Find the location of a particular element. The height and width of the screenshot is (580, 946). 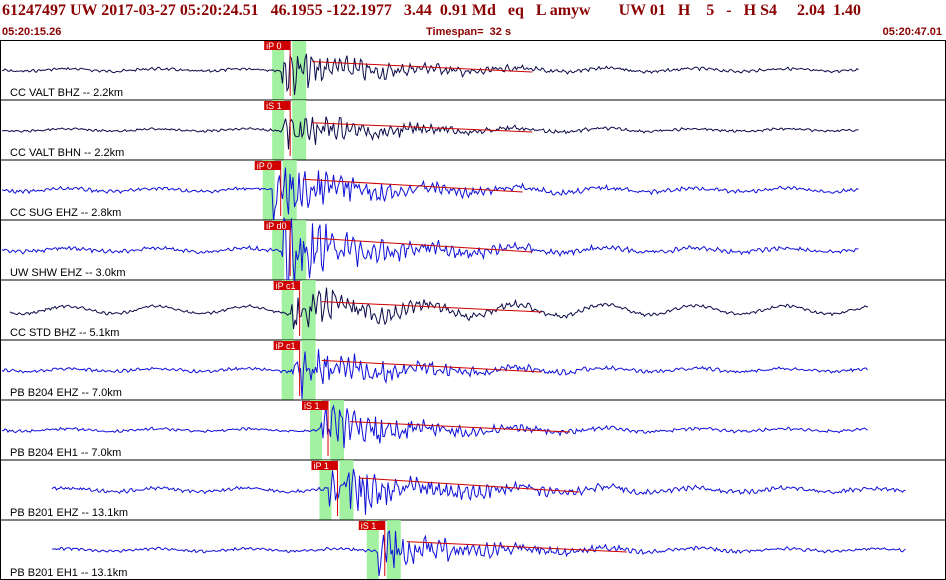

station-label: PB B204 EHZ -- 7.0km is located at coordinates (66, 393).